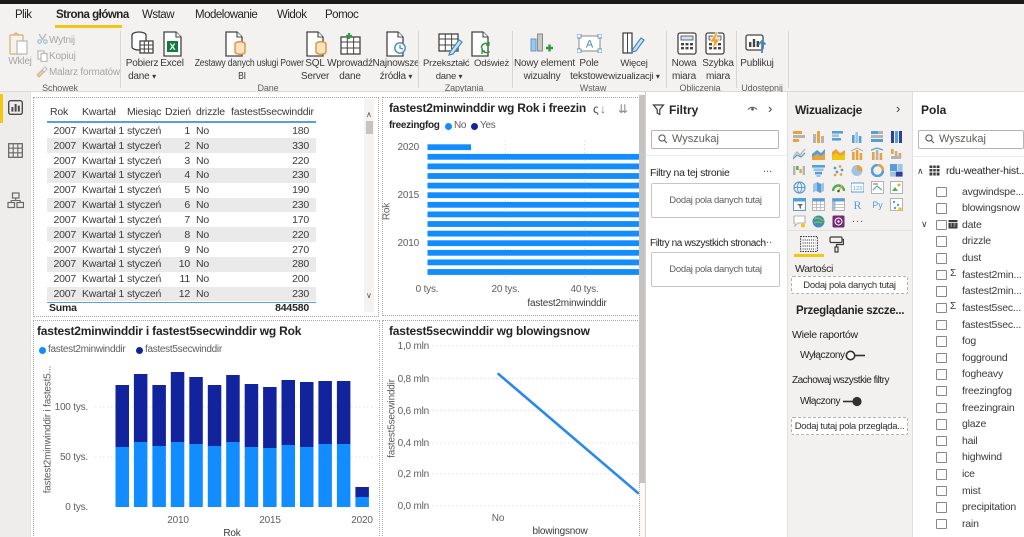 This screenshot has width=1024, height=537. Describe the element at coordinates (857, 189) in the screenshot. I see `svg-text: 123` at that location.